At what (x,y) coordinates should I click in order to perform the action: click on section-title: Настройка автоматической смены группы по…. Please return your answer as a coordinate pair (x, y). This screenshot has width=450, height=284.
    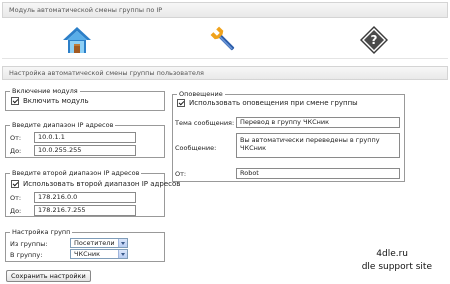
    Looking at the image, I should click on (106, 73).